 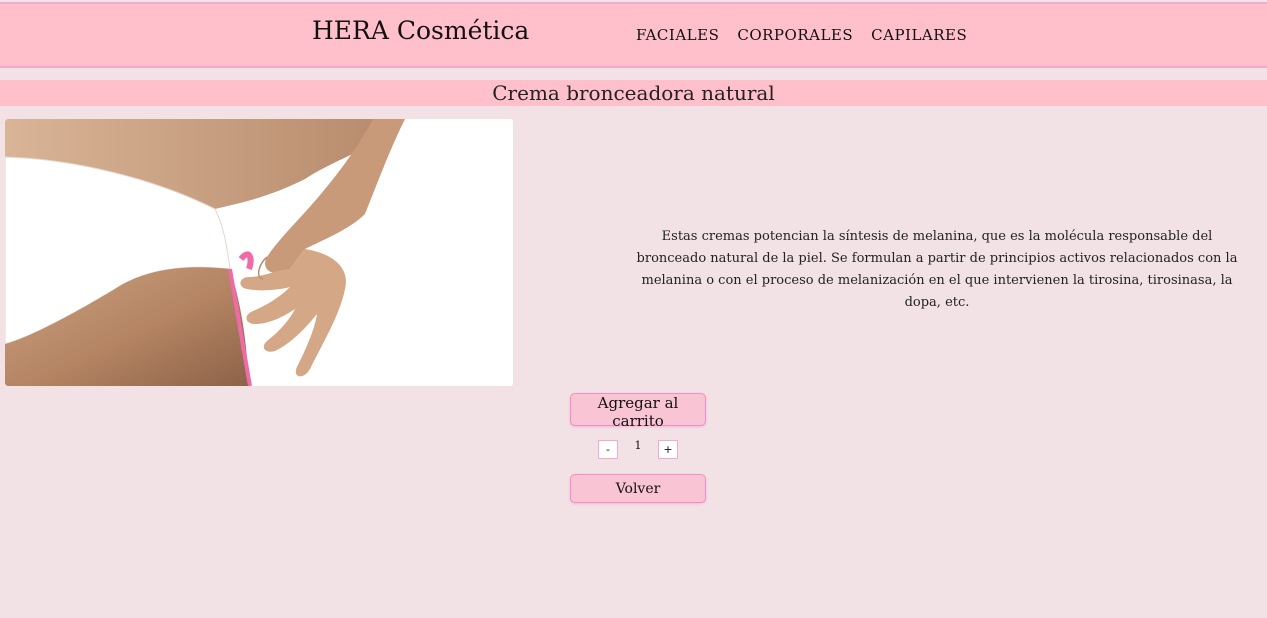 What do you see at coordinates (420, 30) in the screenshot?
I see `brand-logo-text: HERA Cosmética` at bounding box center [420, 30].